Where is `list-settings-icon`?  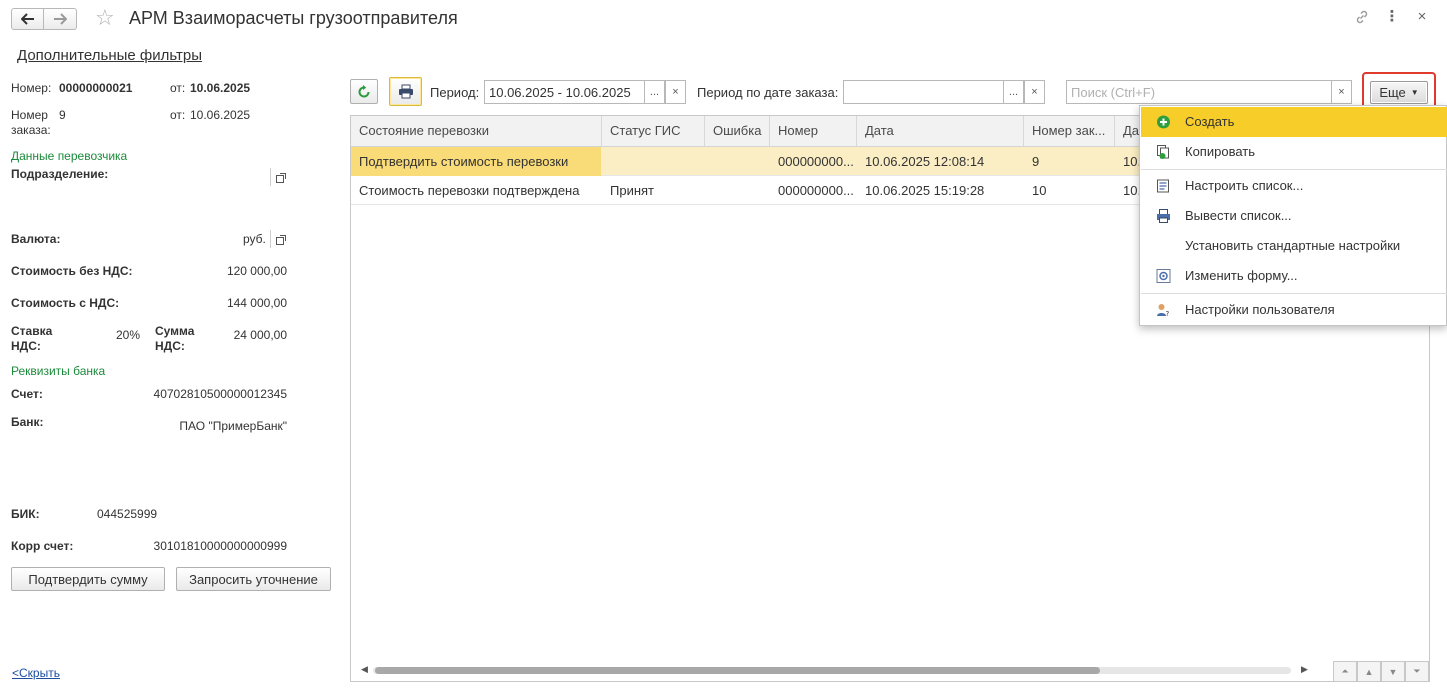
list-settings-icon is located at coordinates (1163, 186).